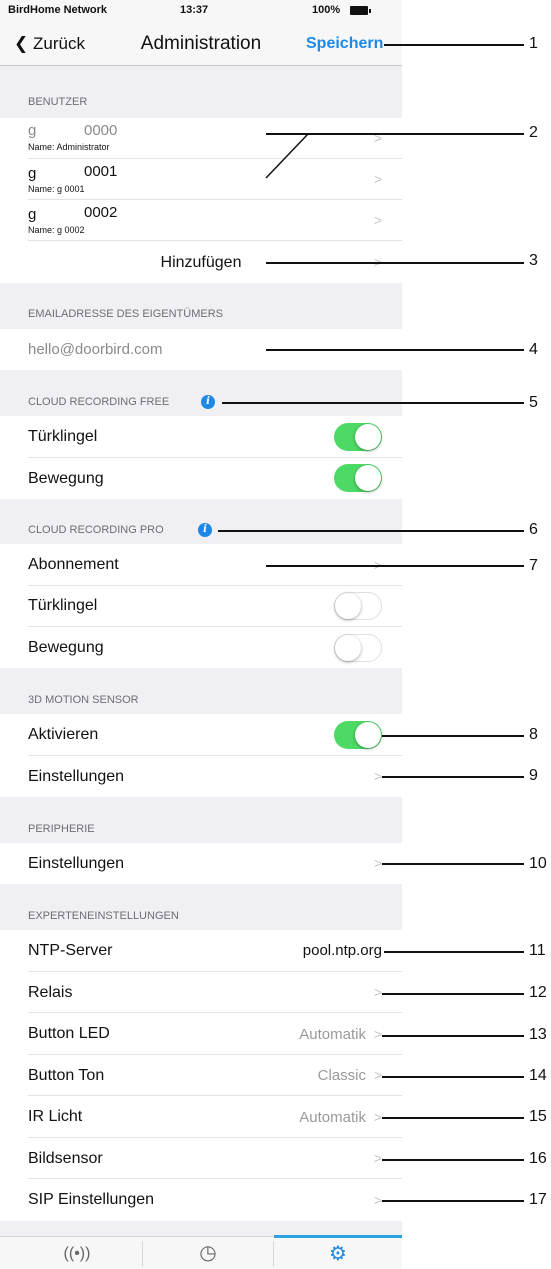  What do you see at coordinates (538, 1116) in the screenshot?
I see `callout-number: 15` at bounding box center [538, 1116].